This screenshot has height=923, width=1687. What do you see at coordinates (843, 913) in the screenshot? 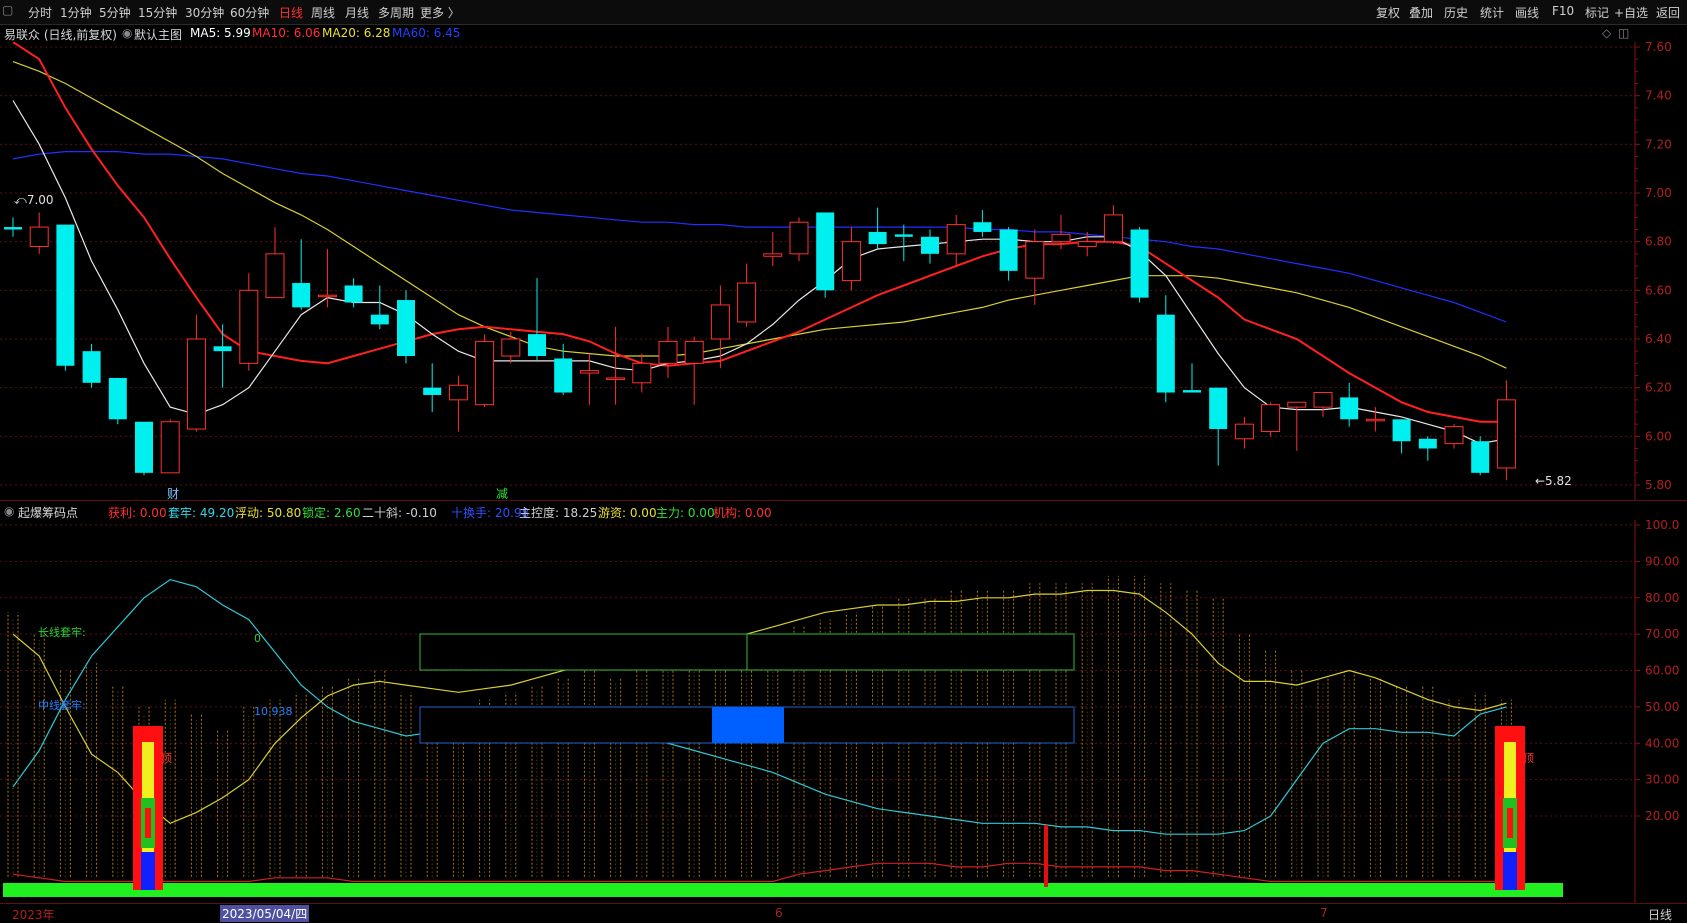
I see `time-axis: 2023年 2023/05/04/四 6 7 日线` at bounding box center [843, 913].